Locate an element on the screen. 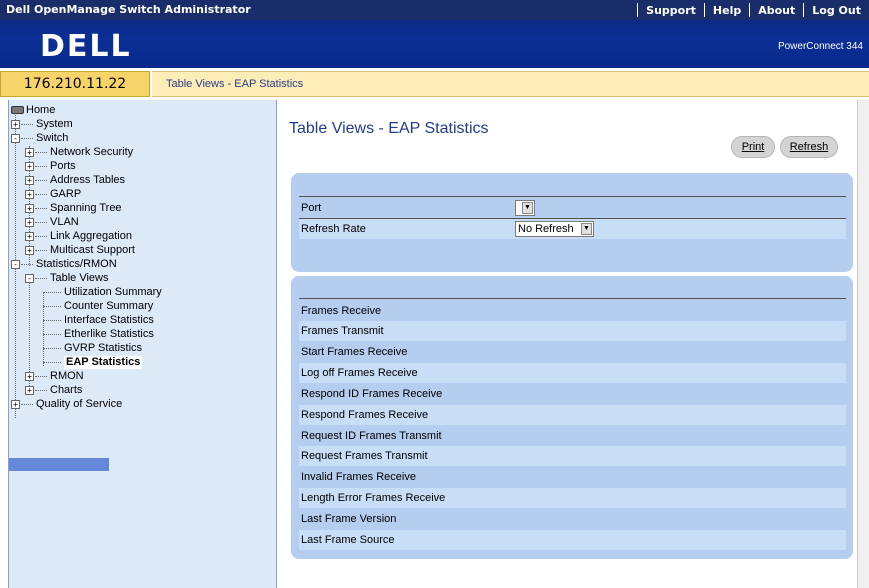 The width and height of the screenshot is (869, 588). support-link: Support is located at coordinates (671, 10).